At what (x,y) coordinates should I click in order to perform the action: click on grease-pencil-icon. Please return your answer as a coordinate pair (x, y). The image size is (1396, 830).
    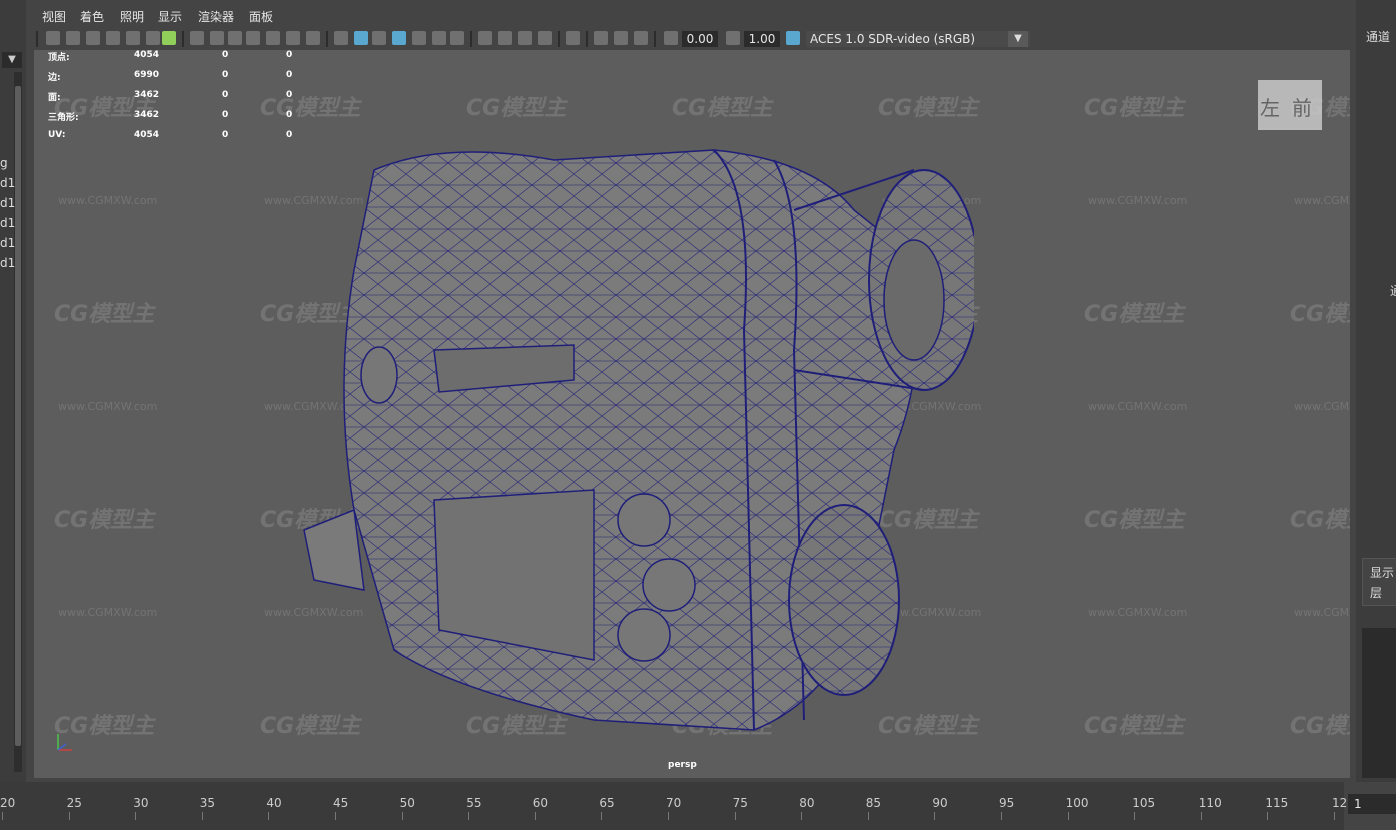
    Looking at the image, I should click on (133, 38).